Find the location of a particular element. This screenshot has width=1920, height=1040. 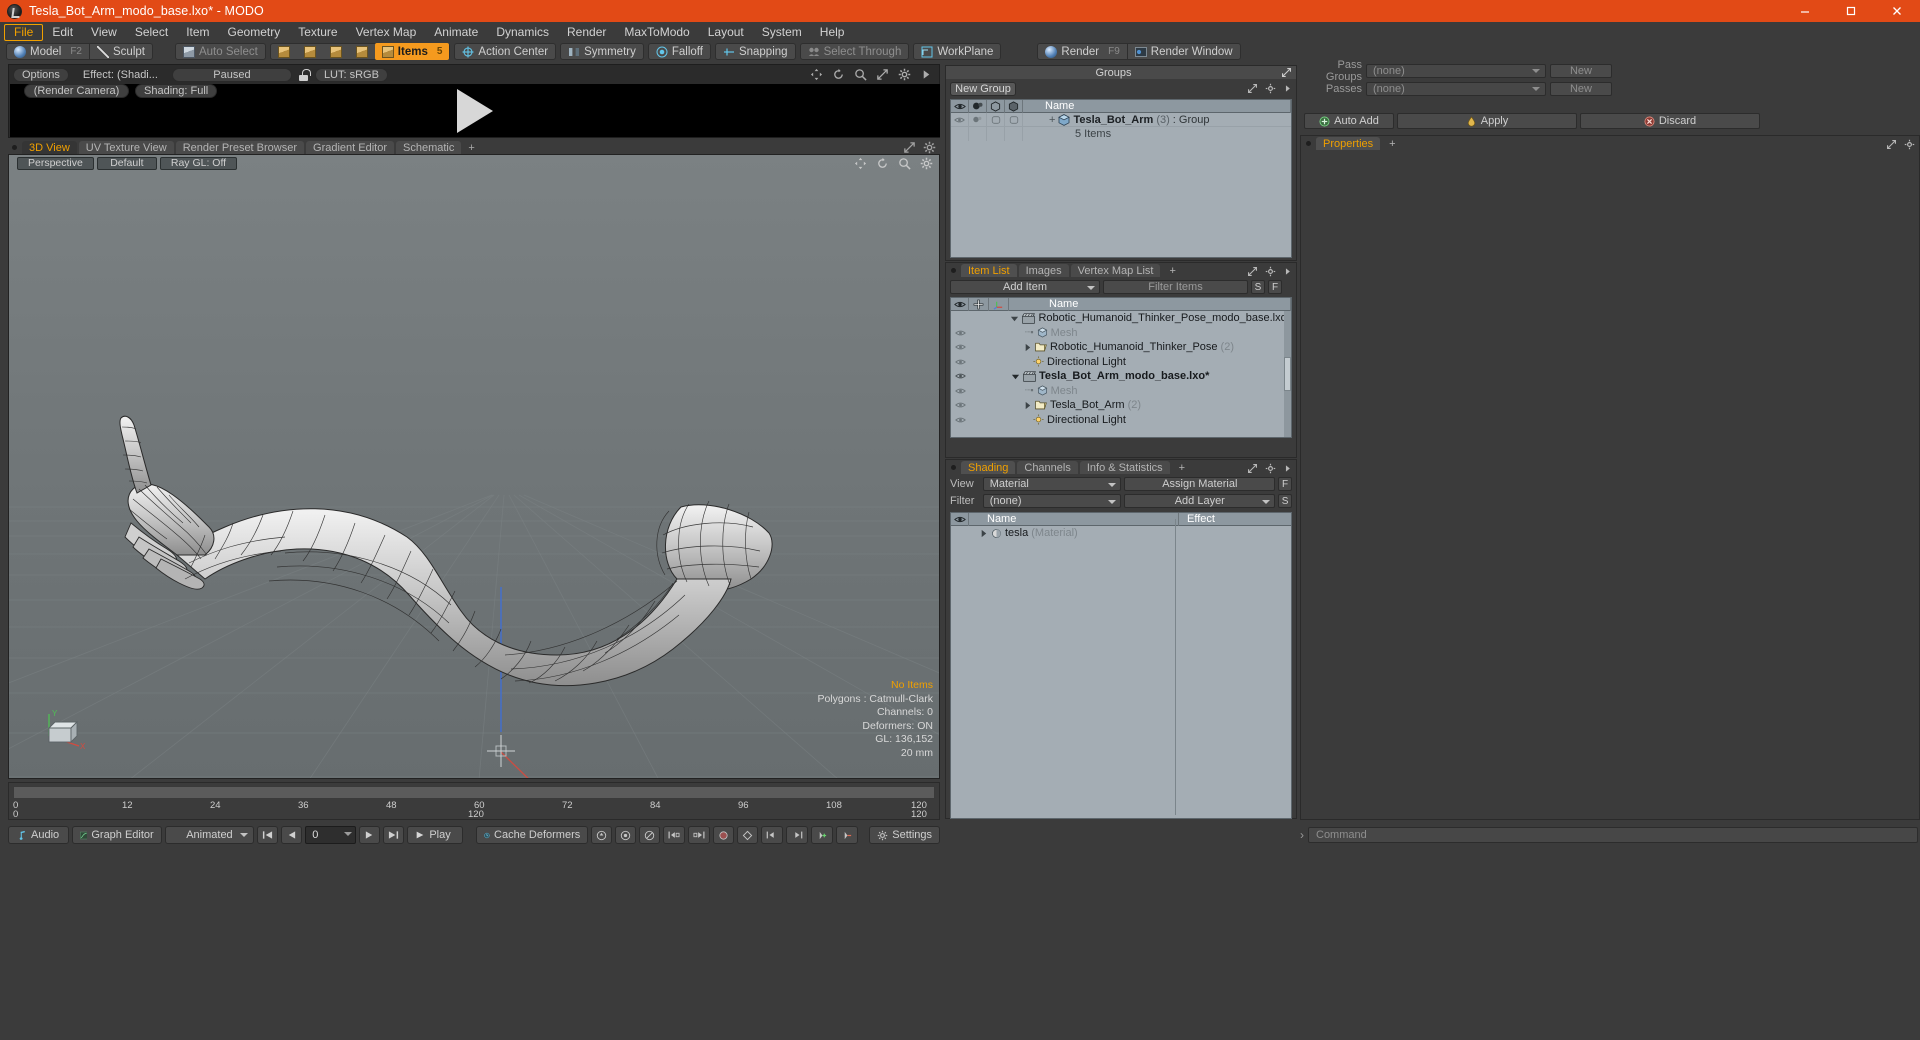

play-button: Play is located at coordinates (435, 835).